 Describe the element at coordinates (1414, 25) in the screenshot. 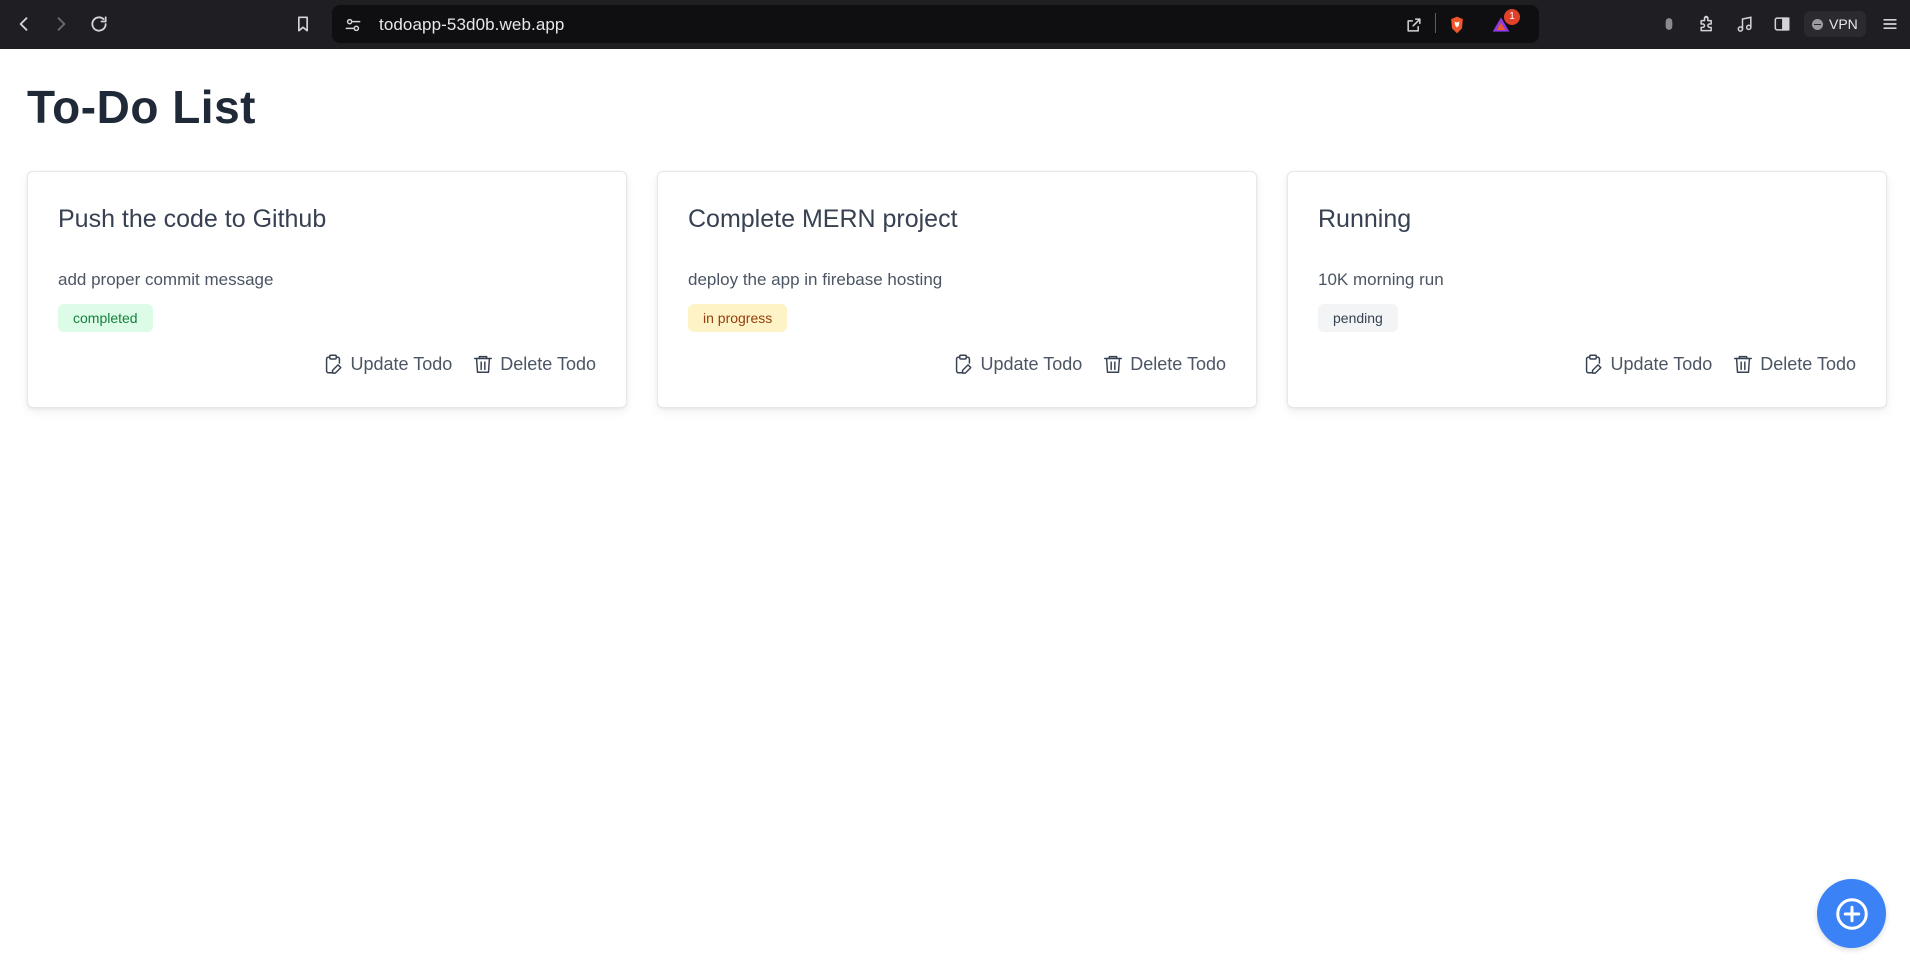

I see `share-icon` at that location.